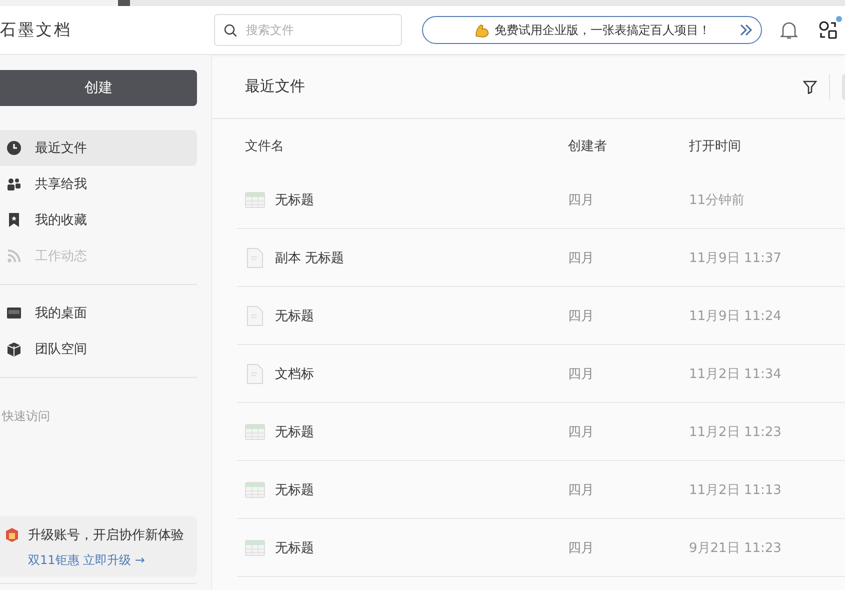  What do you see at coordinates (735, 490) in the screenshot?
I see `time-cell: 11月2日 11:13` at bounding box center [735, 490].